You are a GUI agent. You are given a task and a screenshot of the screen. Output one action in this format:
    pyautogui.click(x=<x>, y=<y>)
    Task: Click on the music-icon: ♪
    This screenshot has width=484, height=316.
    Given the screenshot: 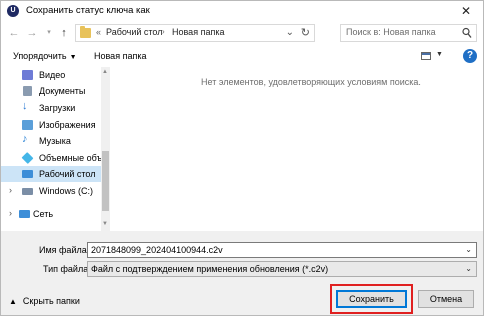 What is the action you would take?
    pyautogui.click(x=25, y=139)
    